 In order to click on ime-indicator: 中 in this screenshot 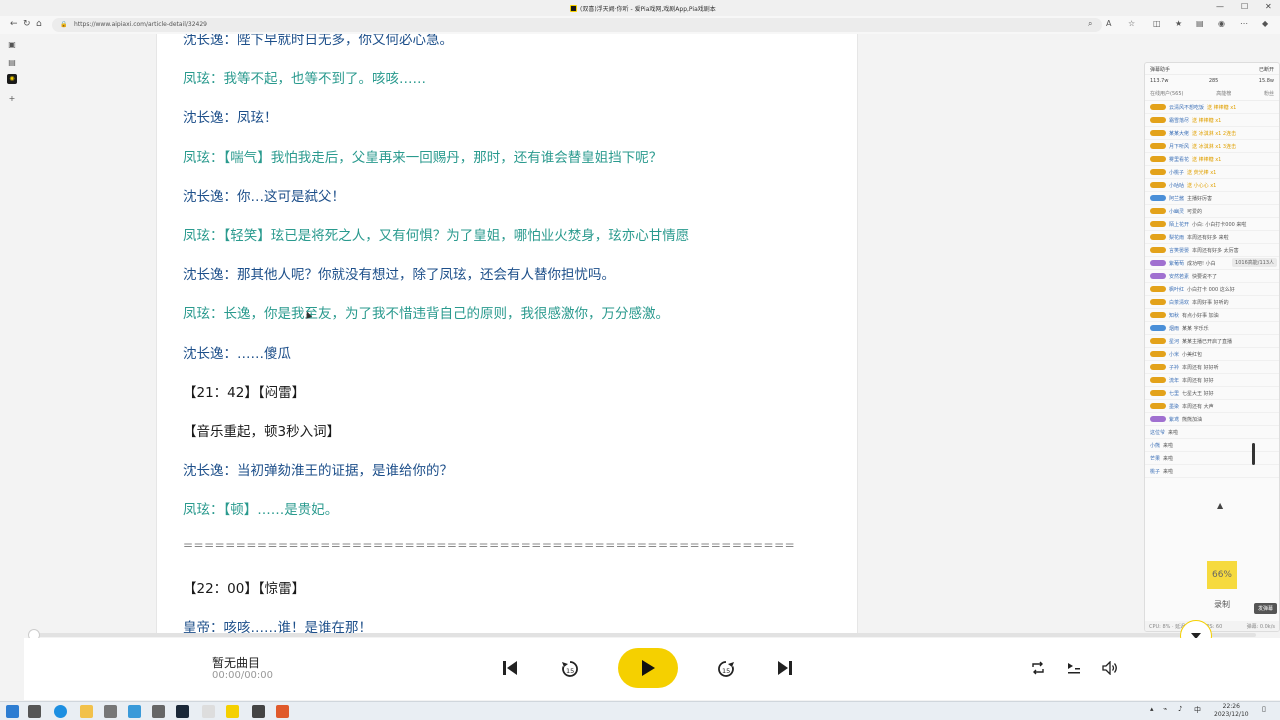, I will do `click(1197, 710)`.